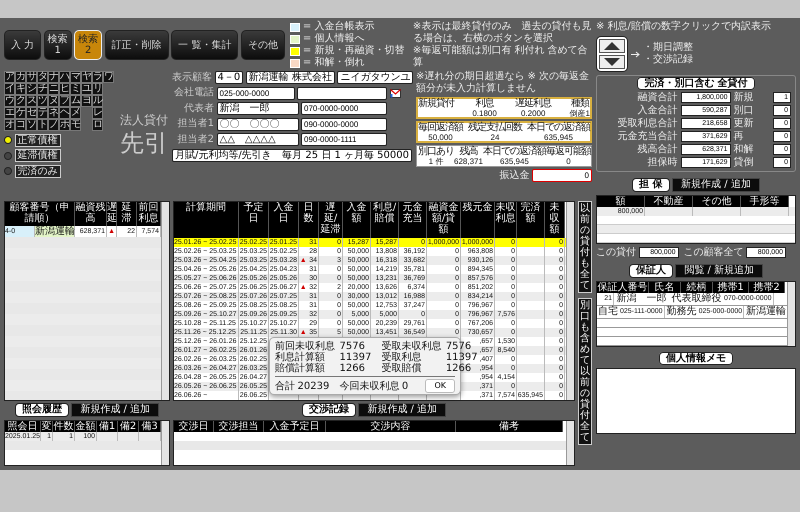 This screenshot has width=800, height=512. What do you see at coordinates (204, 45) in the screenshot?
I see `nav-button: 一 覧・集計` at bounding box center [204, 45].